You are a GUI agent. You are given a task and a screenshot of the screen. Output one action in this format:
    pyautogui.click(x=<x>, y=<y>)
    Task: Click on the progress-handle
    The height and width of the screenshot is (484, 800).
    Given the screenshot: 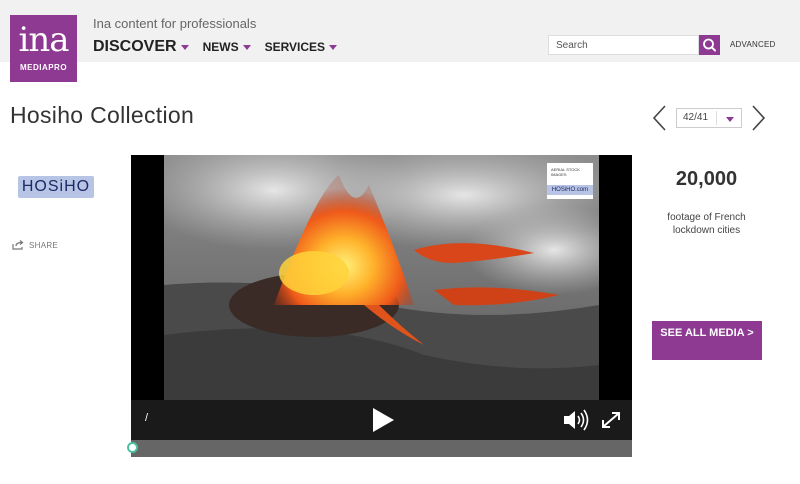 What is the action you would take?
    pyautogui.click(x=132, y=447)
    